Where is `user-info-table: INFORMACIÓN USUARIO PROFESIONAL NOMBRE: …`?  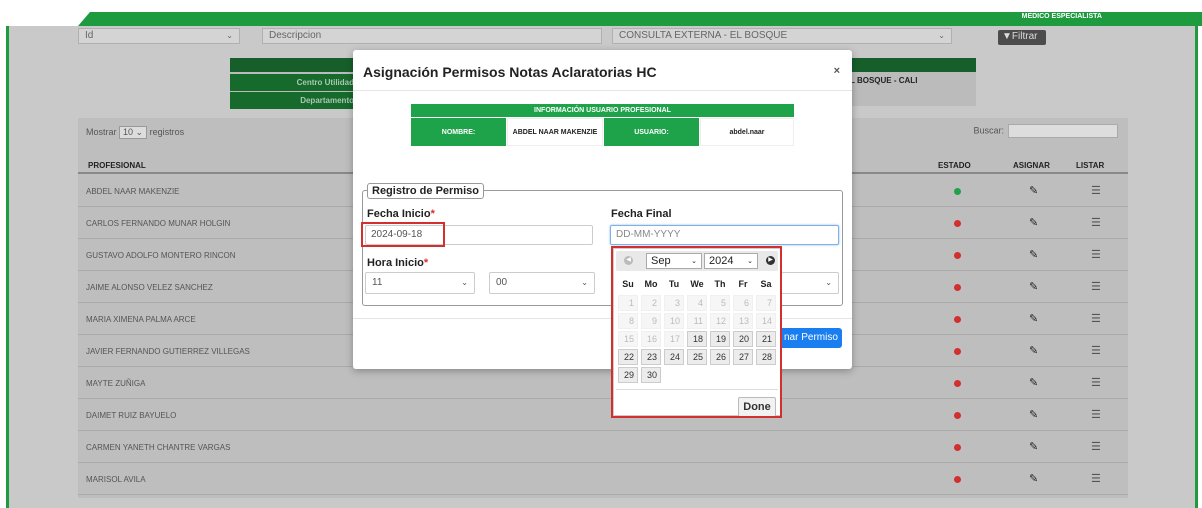
user-info-table: INFORMACIÓN USUARIO PROFESIONAL NOMBRE: … is located at coordinates (602, 125).